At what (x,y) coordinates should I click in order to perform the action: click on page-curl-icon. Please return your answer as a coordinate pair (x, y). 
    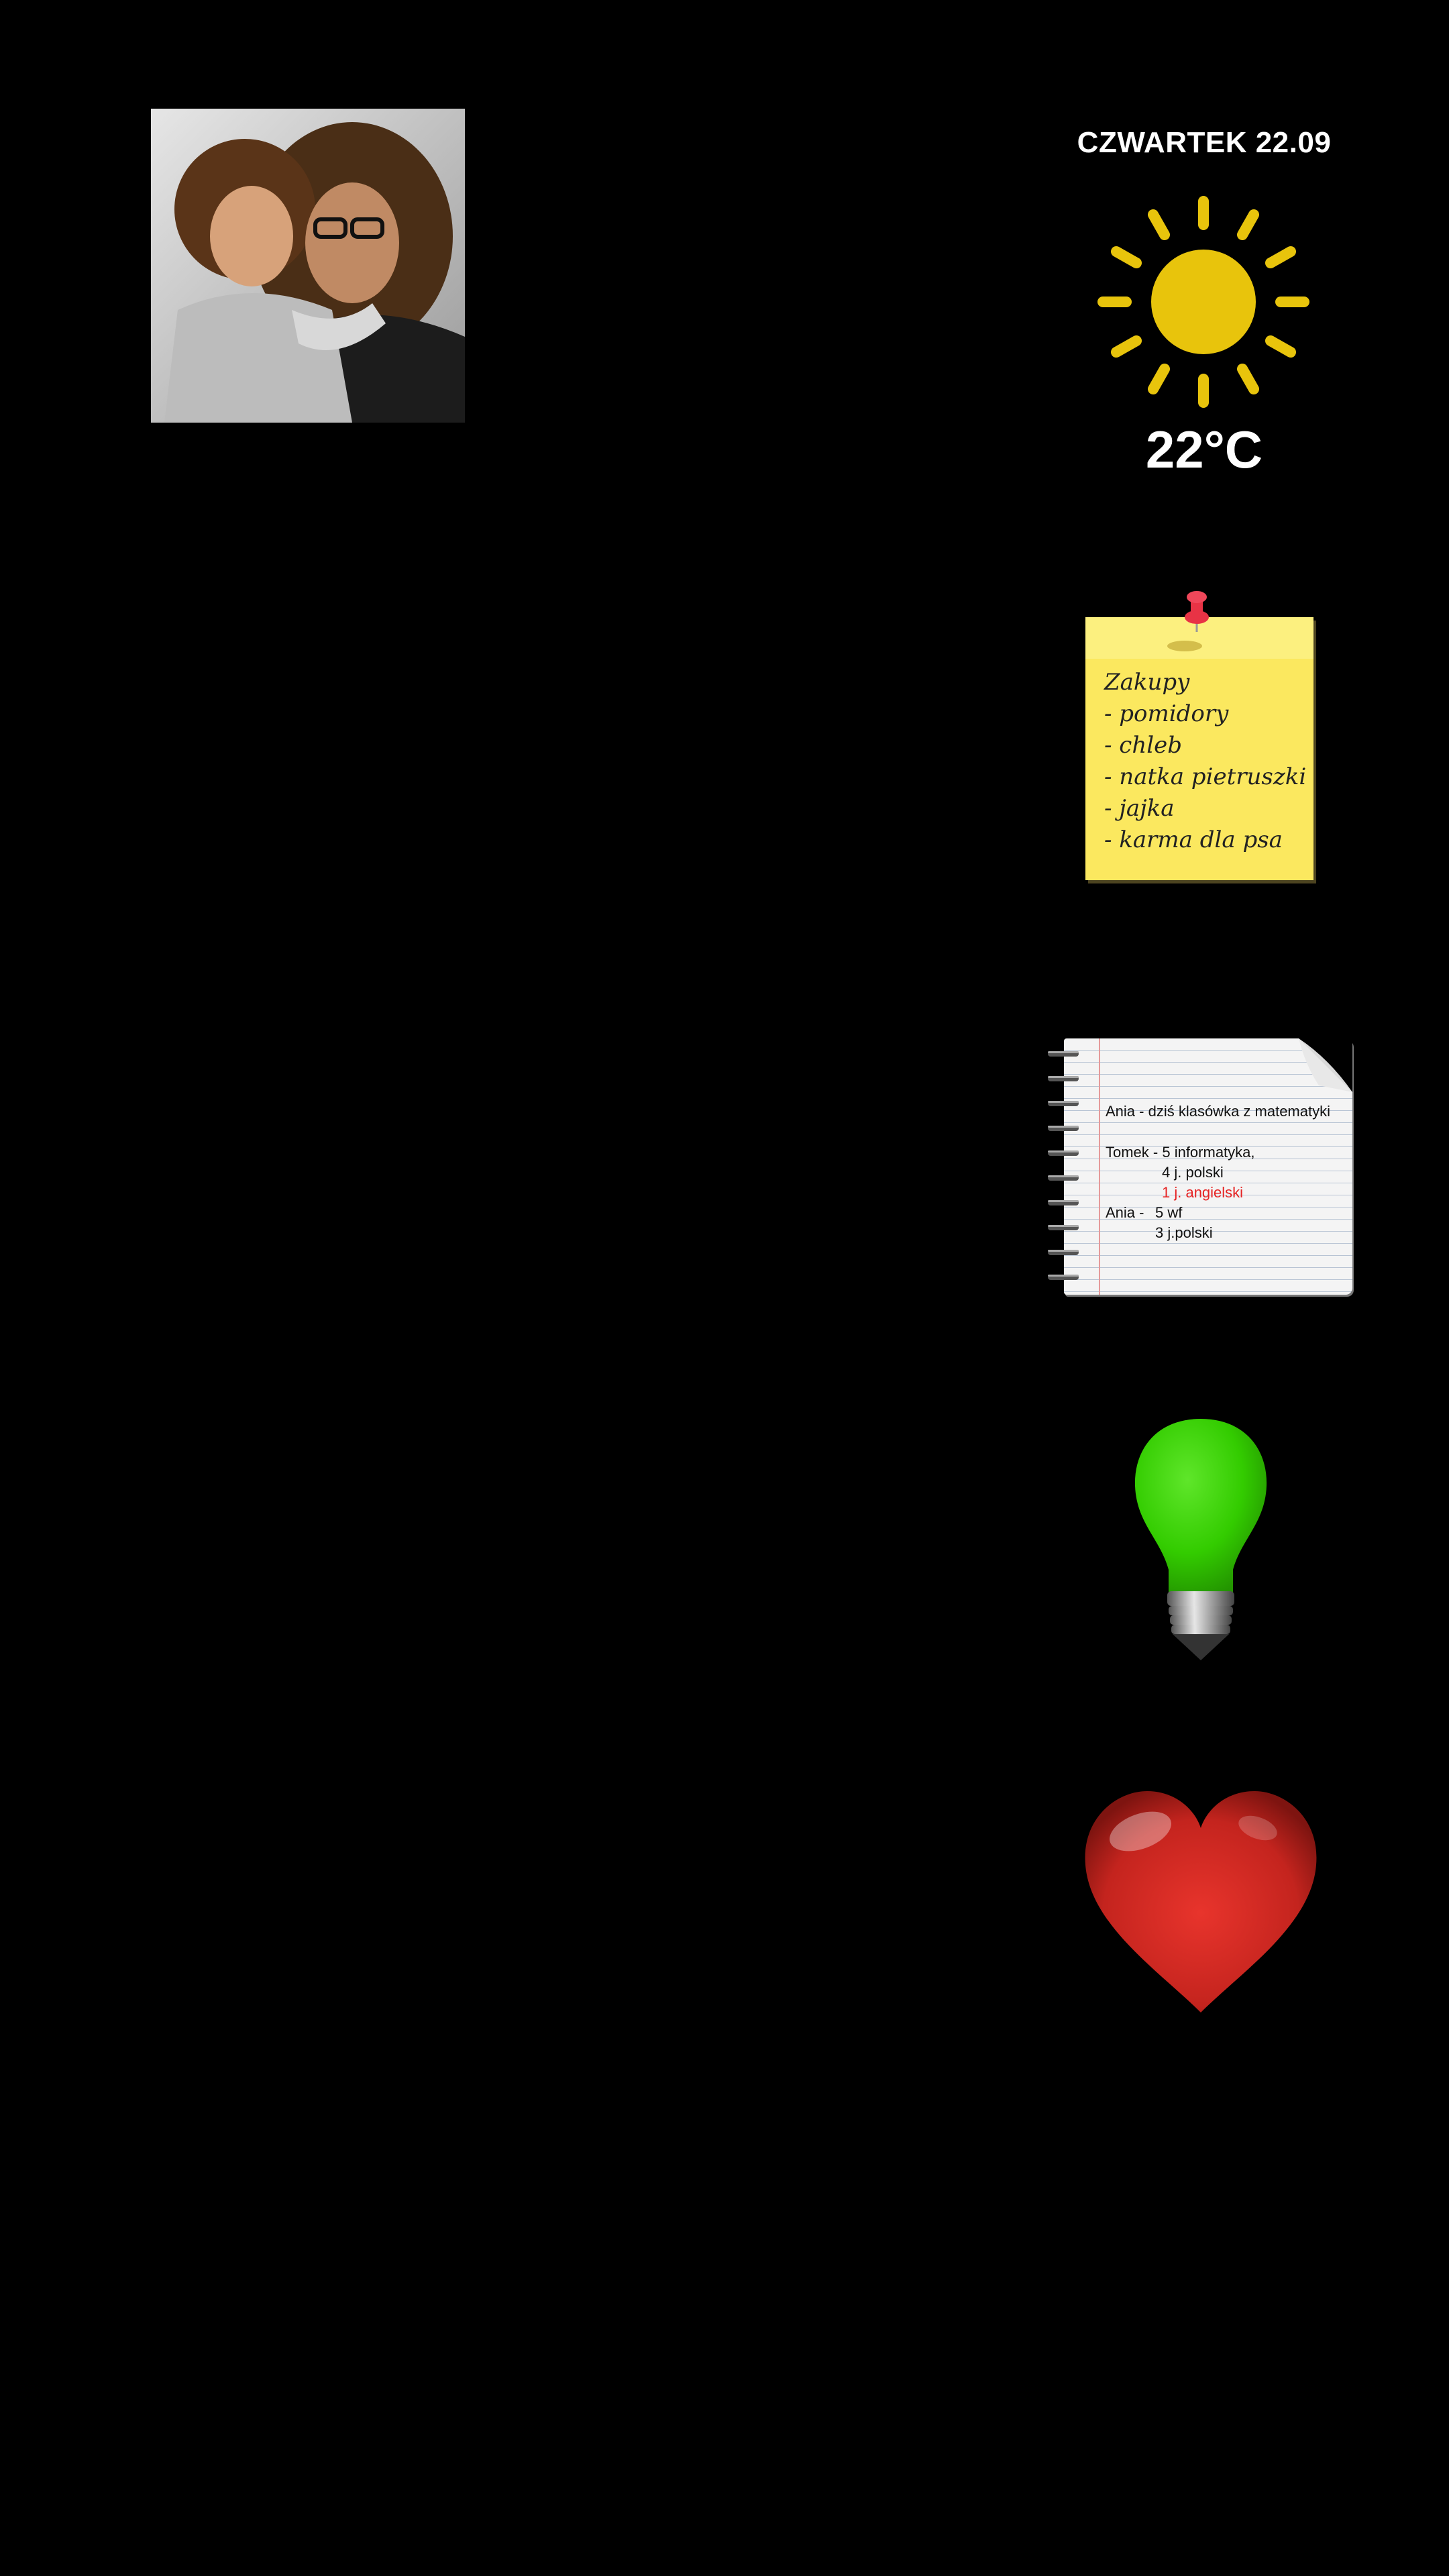
    Looking at the image, I should click on (1325, 1065).